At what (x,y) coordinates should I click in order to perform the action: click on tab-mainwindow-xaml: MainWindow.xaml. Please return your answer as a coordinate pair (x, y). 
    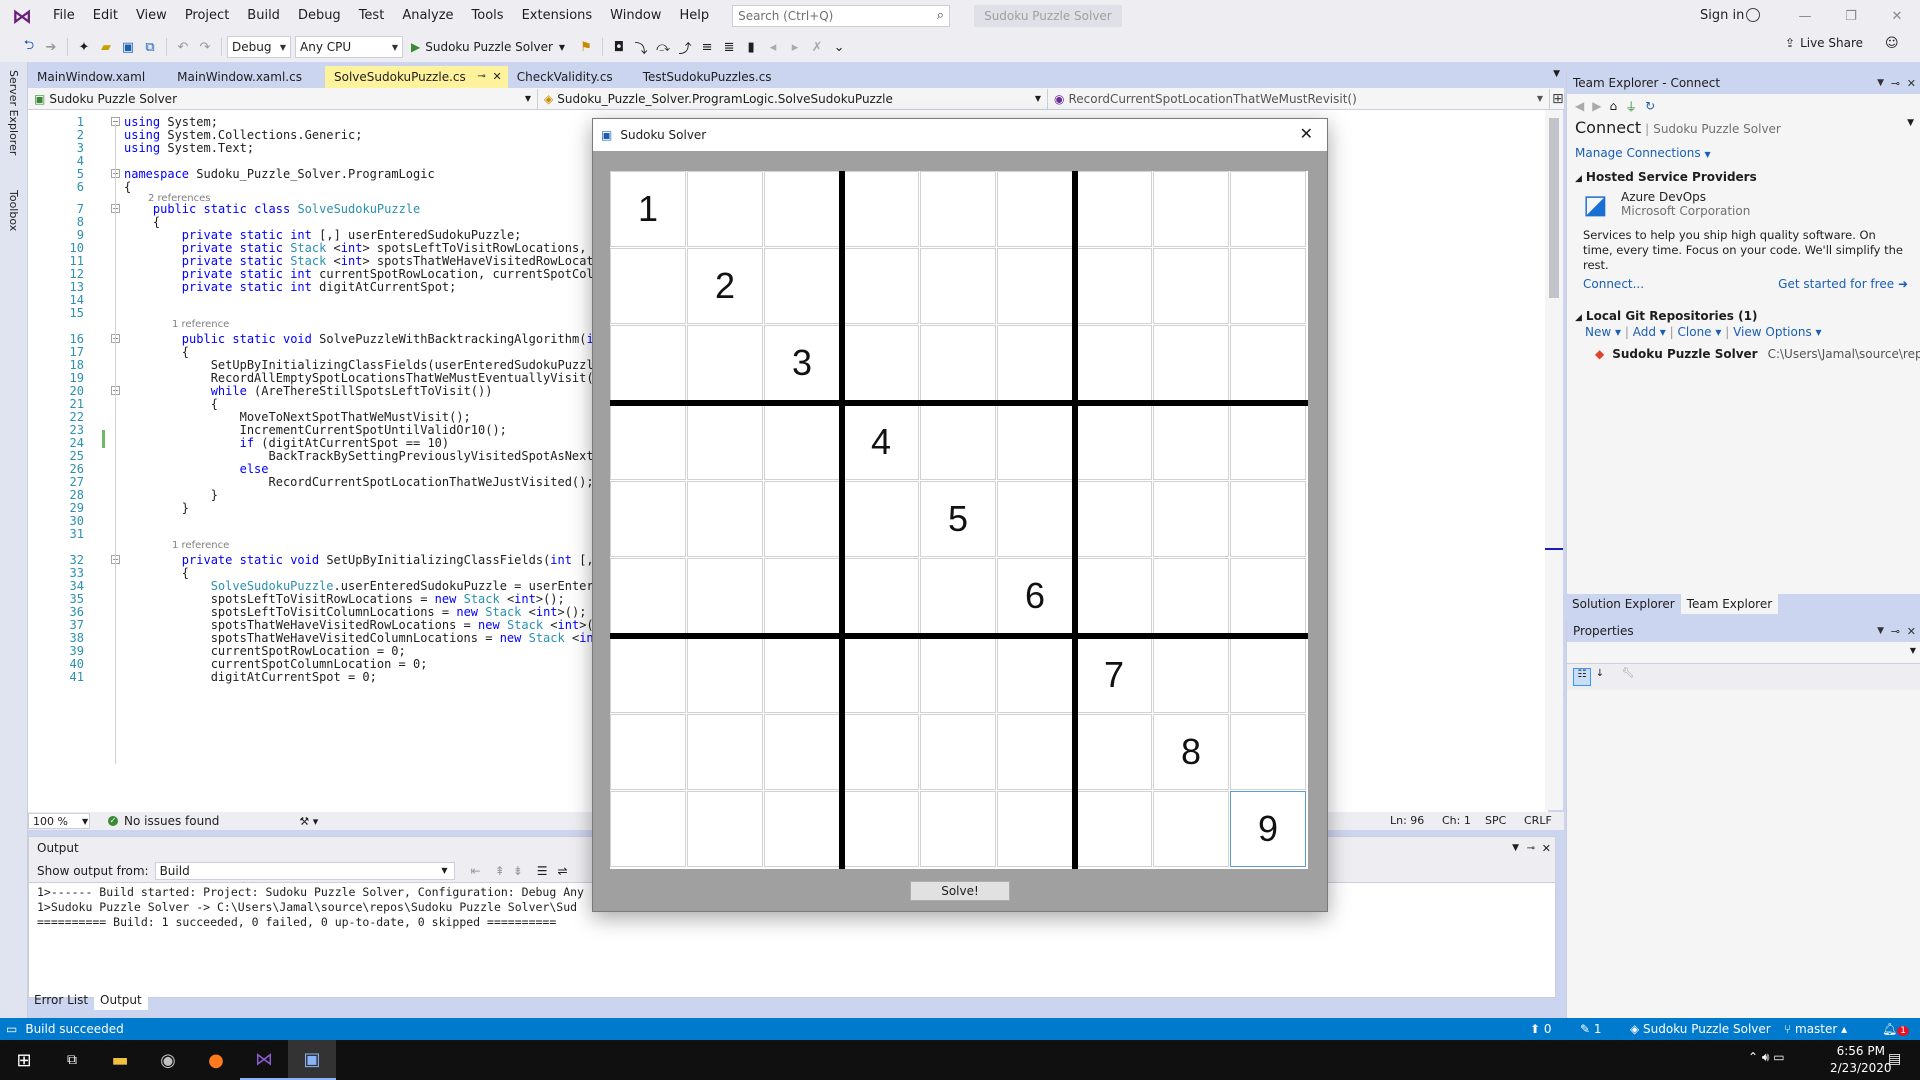
    Looking at the image, I should click on (91, 77).